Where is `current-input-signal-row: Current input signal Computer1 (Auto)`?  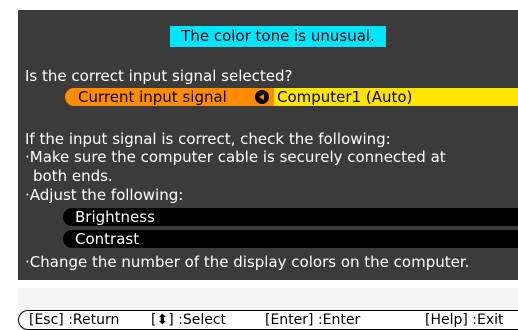
current-input-signal-row: Current input signal Computer1 (Auto) is located at coordinates (291, 97).